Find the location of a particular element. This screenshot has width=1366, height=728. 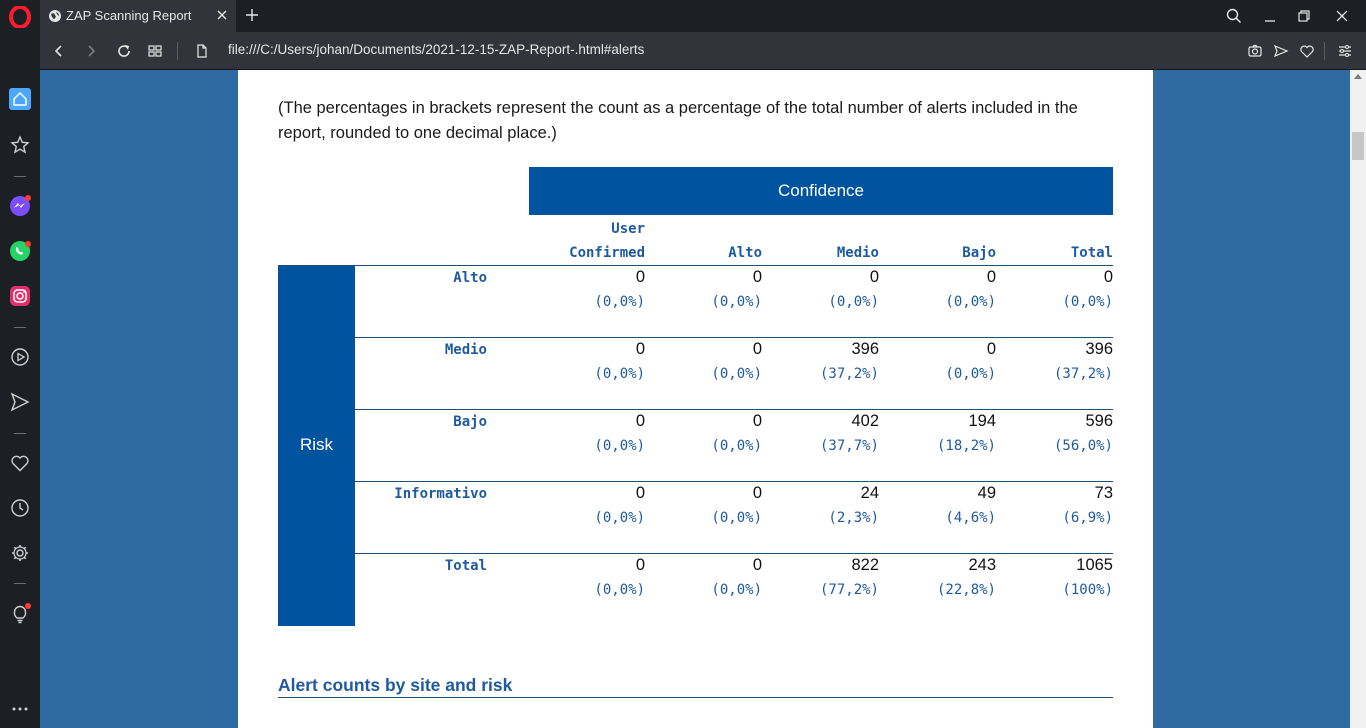

section-heading-site-risk: Alert counts by site and risk is located at coordinates (395, 685).